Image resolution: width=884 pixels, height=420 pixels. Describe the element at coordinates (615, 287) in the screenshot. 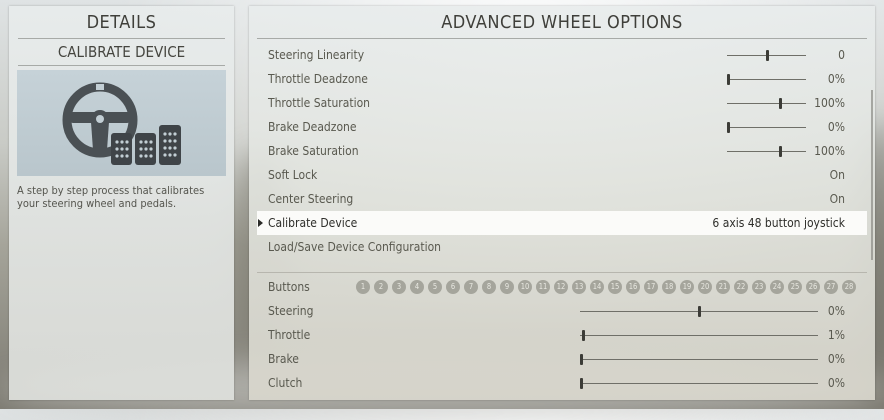

I see `button-indicator: 15` at that location.